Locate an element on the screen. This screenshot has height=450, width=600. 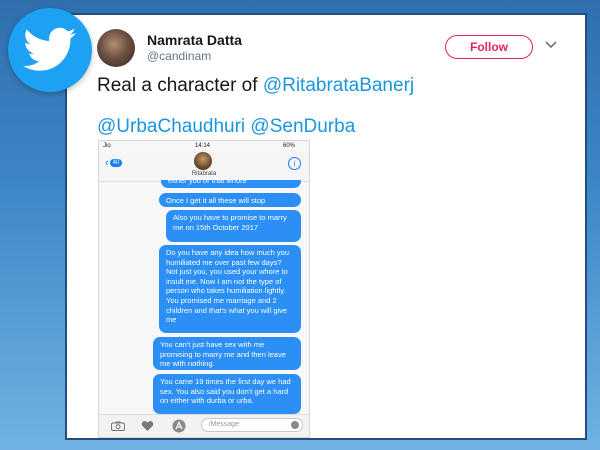
message-bubble: either you or that whore is located at coordinates (231, 182).